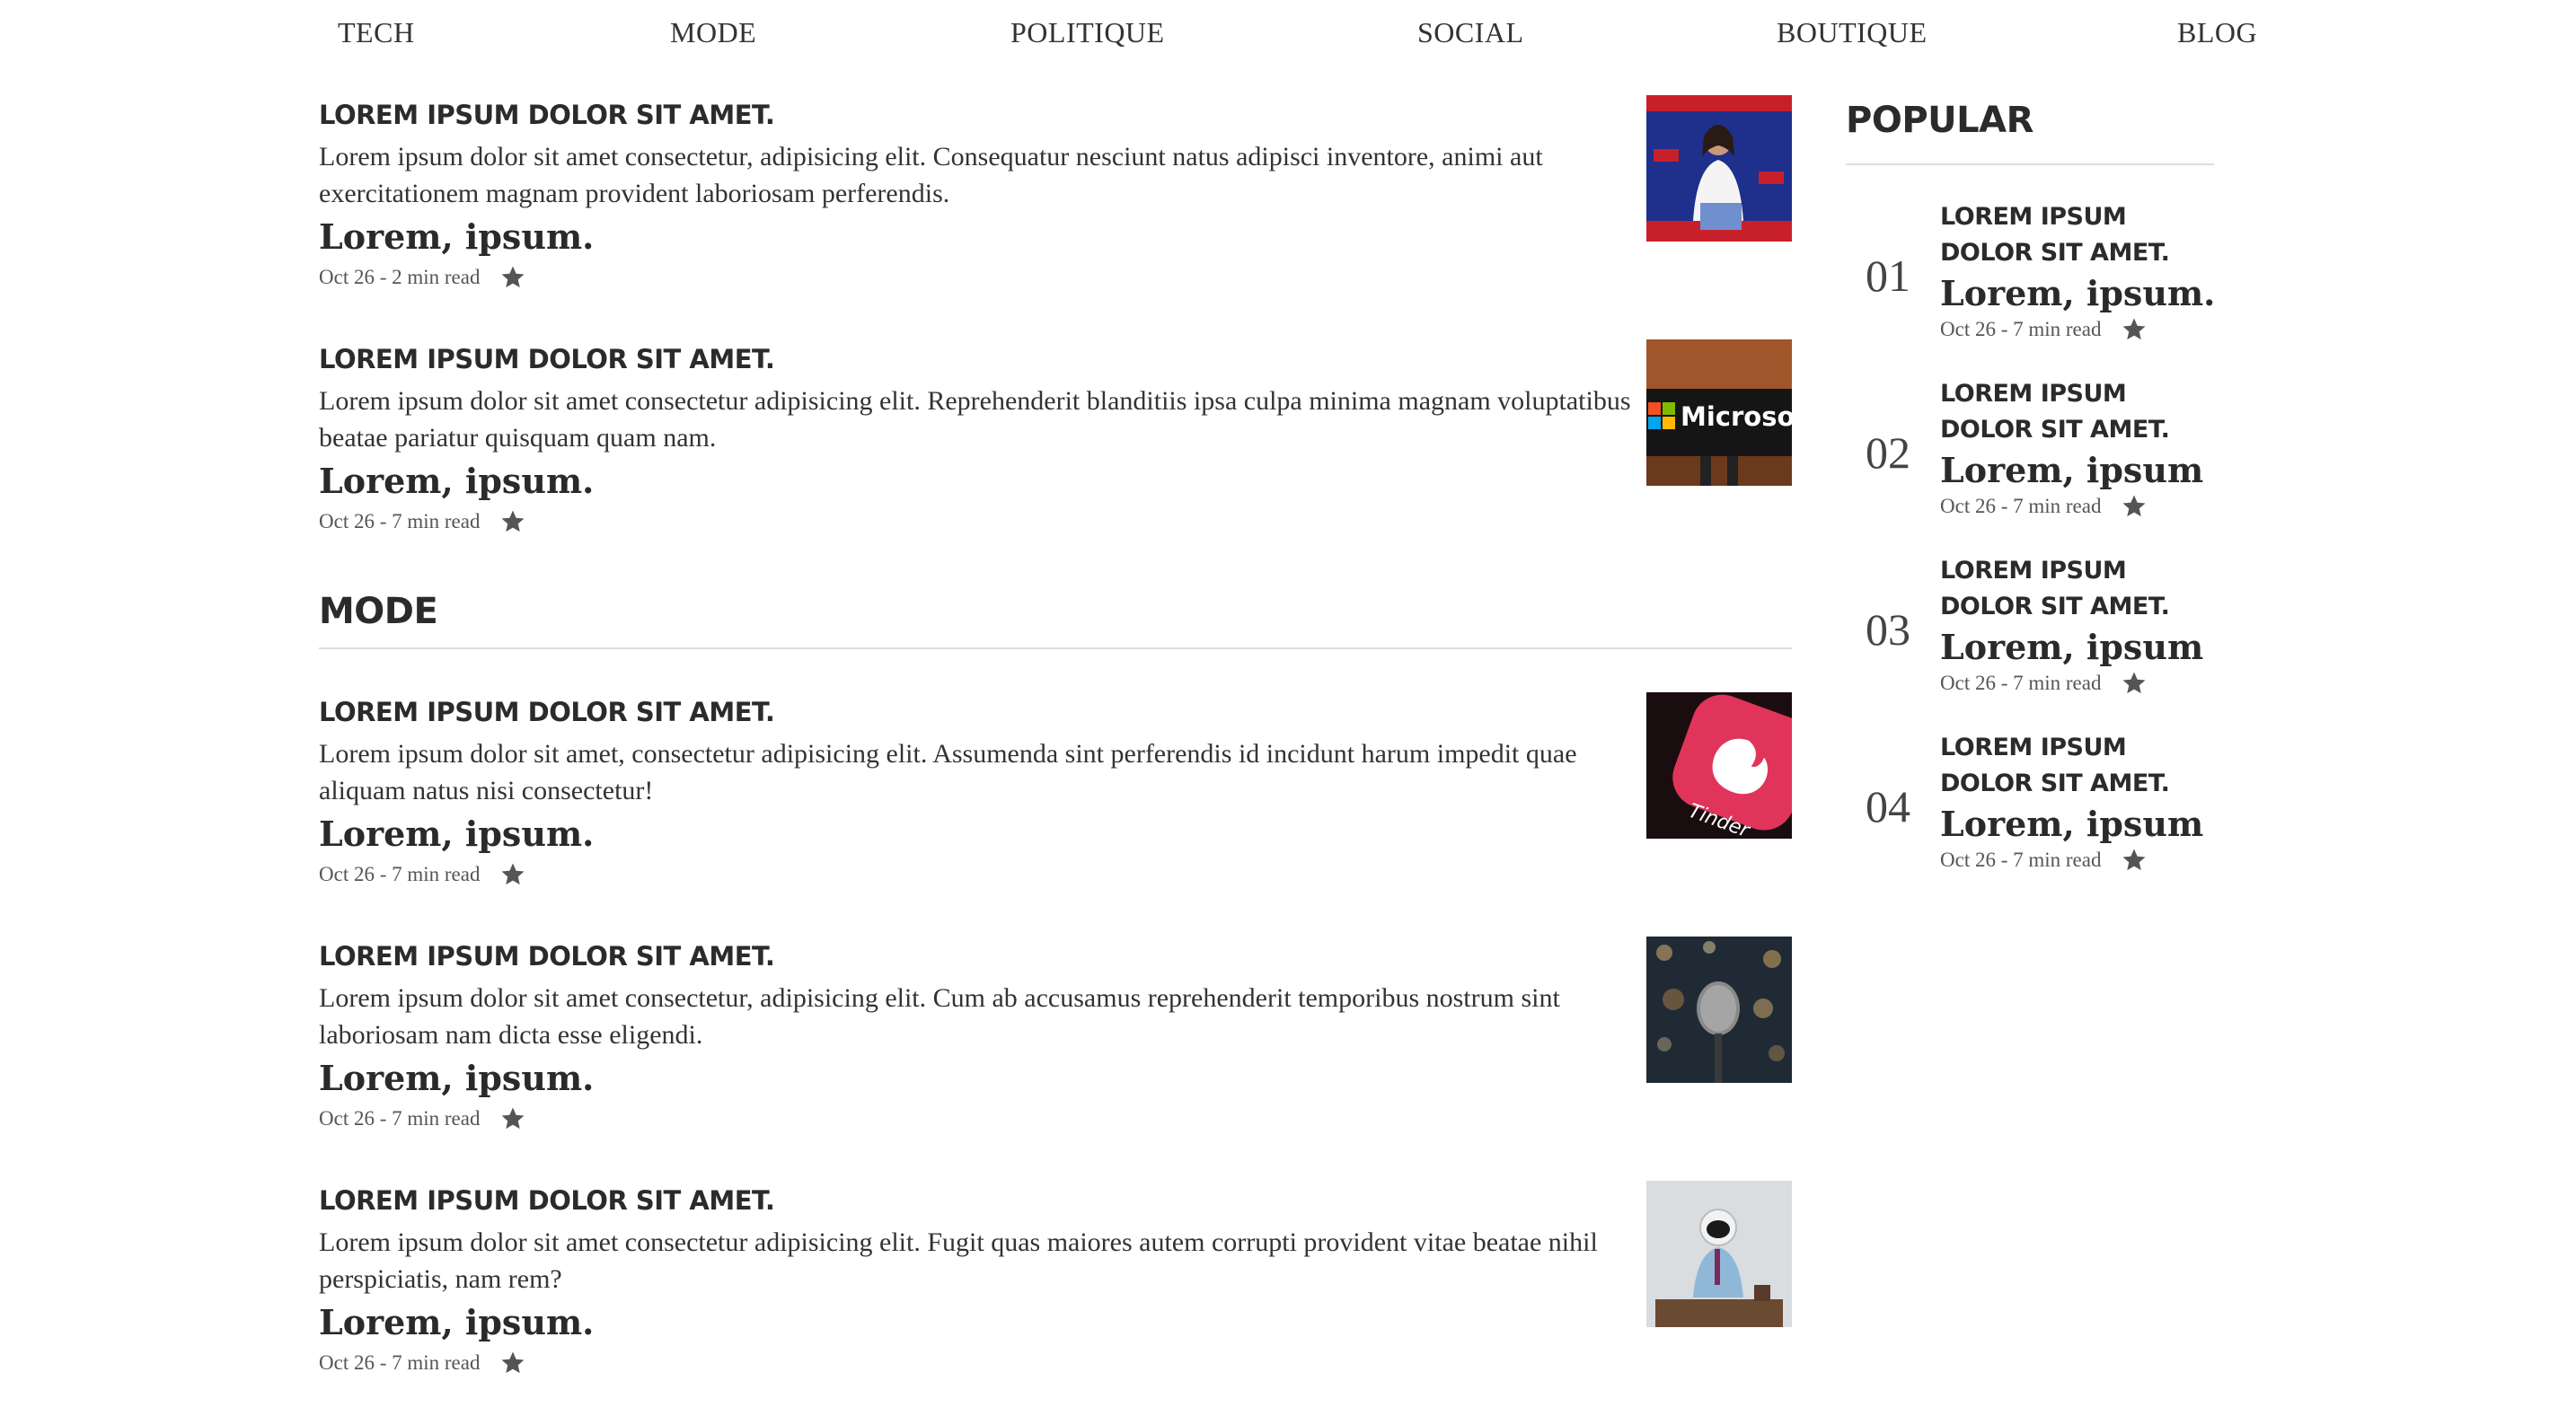 The height and width of the screenshot is (1425, 2576). I want to click on article-date-readtime: Oct 26 - 2 min read, so click(400, 277).